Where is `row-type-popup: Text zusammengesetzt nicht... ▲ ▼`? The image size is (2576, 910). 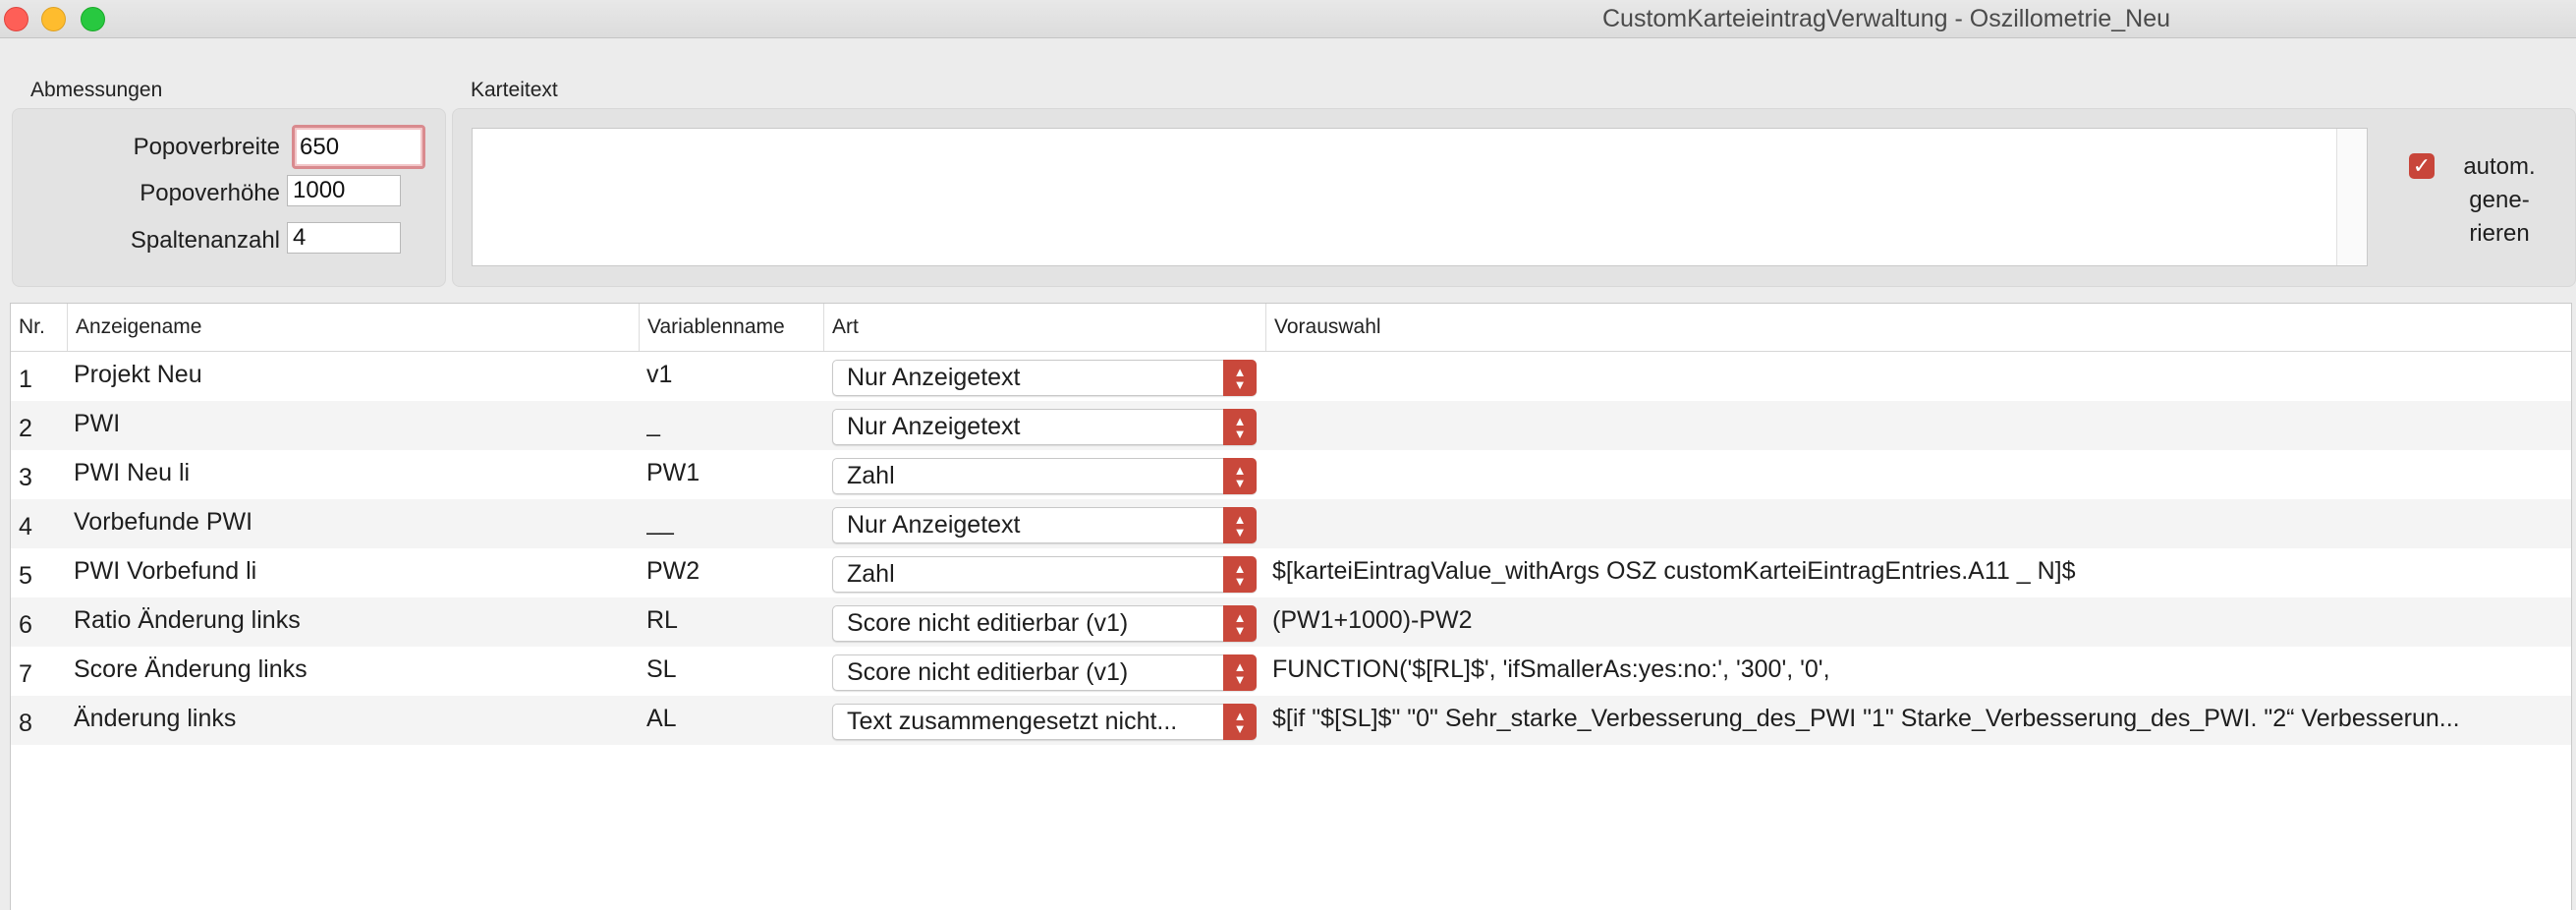
row-type-popup: Text zusammengesetzt nicht... ▲ ▼ is located at coordinates (1044, 722).